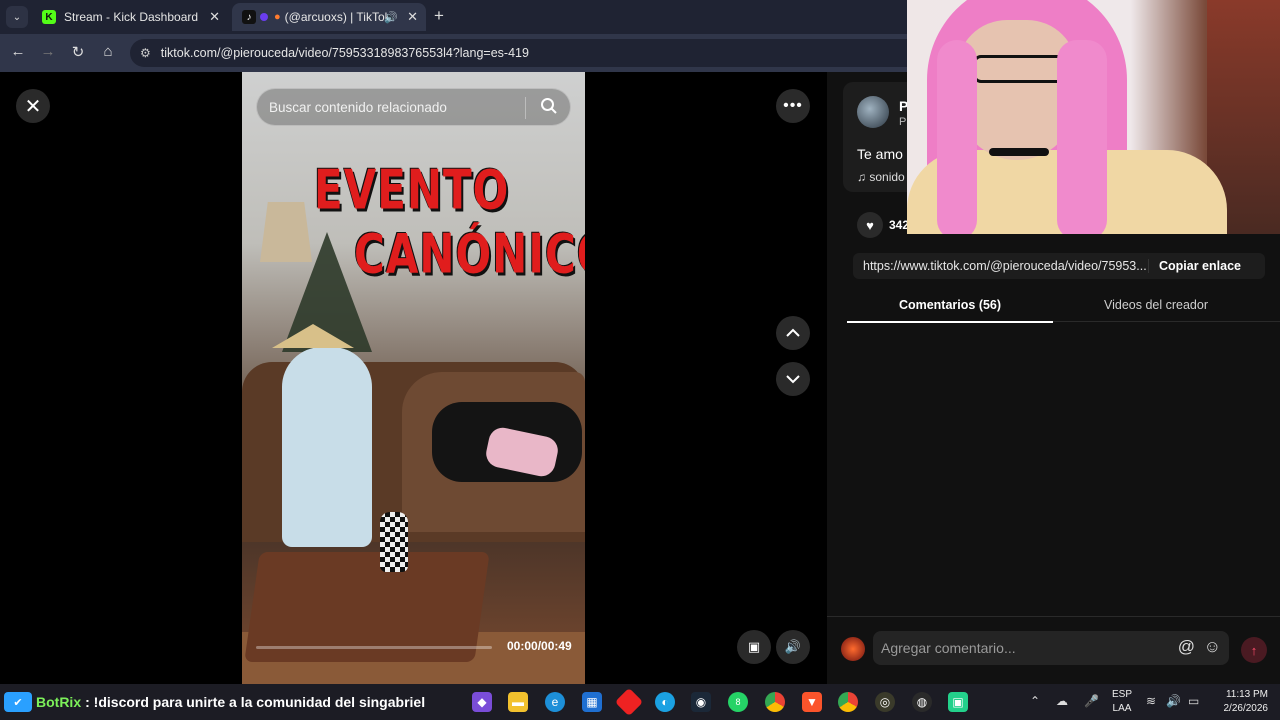 This screenshot has height=720, width=1280. Describe the element at coordinates (108, 51) in the screenshot. I see `home-icon: ⌂` at that location.